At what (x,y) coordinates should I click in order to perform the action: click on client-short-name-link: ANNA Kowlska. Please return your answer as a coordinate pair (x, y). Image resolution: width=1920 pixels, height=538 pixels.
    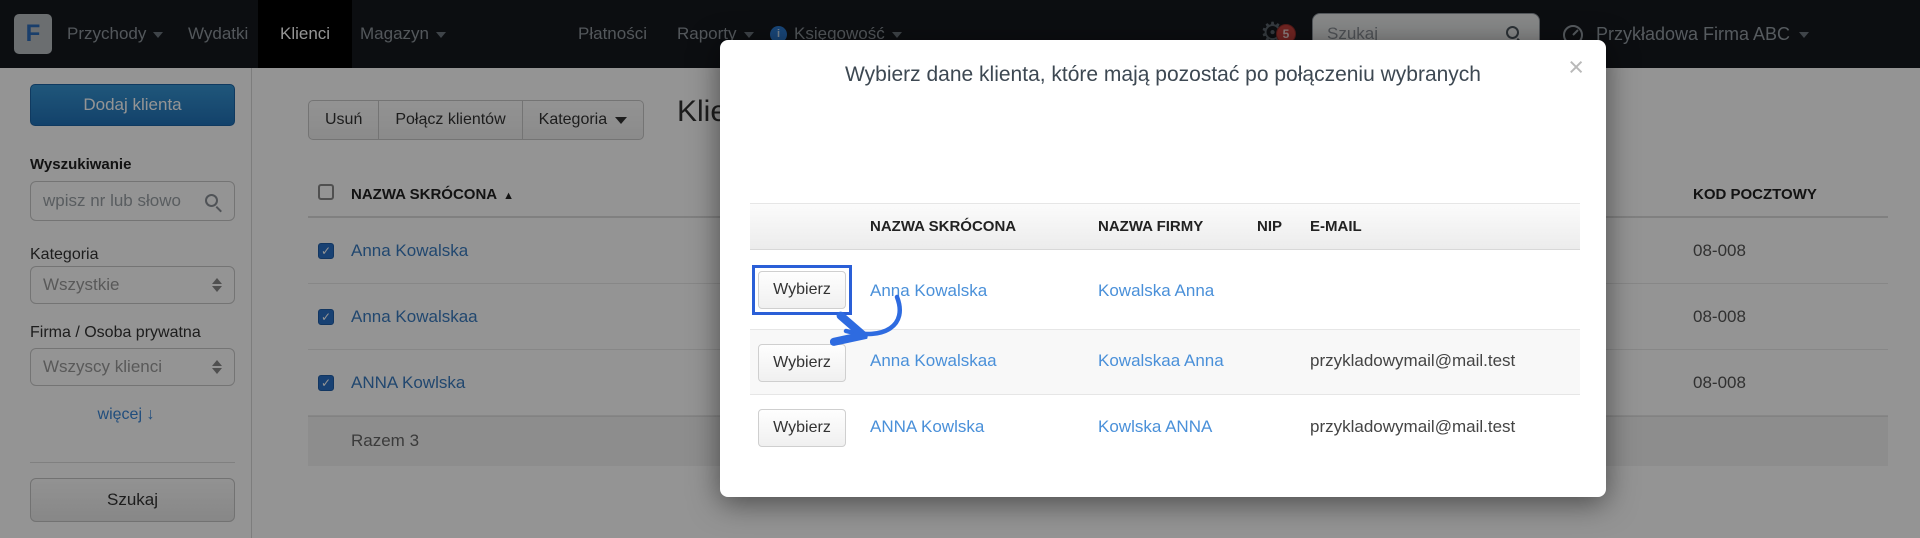
    Looking at the image, I should click on (927, 427).